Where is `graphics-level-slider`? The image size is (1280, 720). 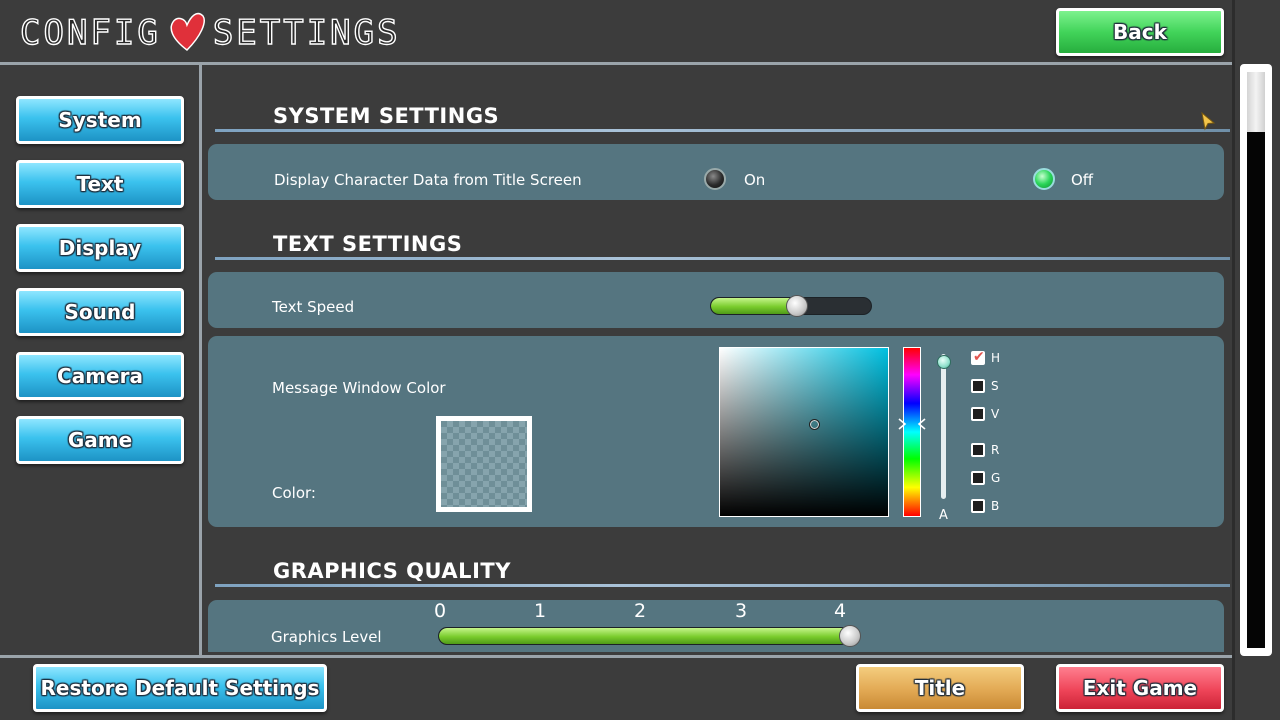
graphics-level-slider is located at coordinates (644, 636).